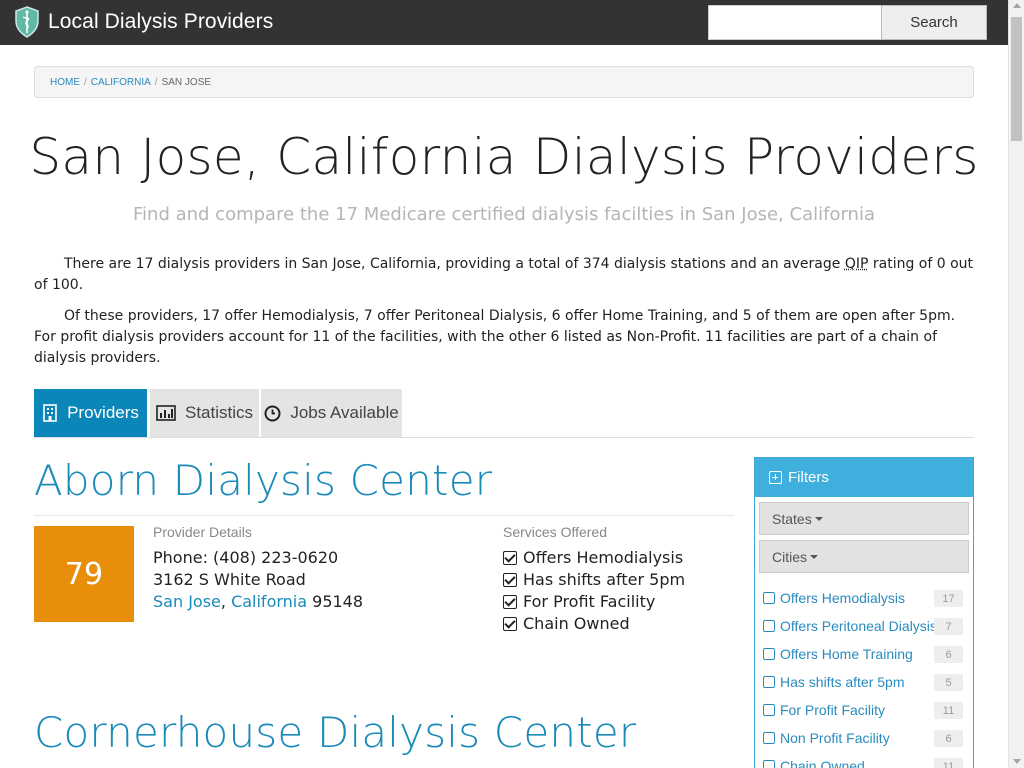 The image size is (1024, 768). I want to click on filter-label: For Profit Facility, so click(833, 710).